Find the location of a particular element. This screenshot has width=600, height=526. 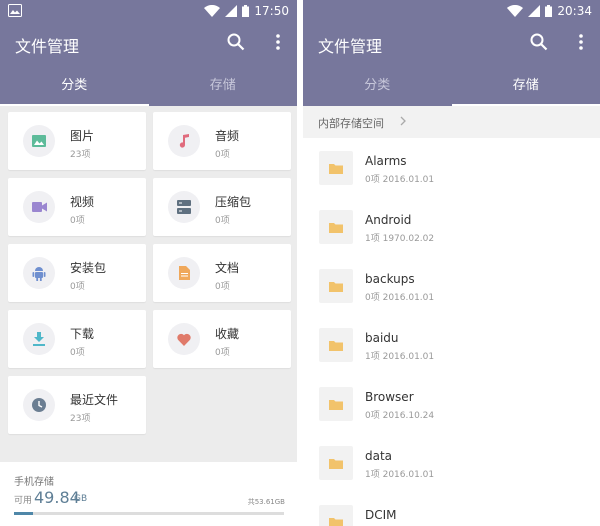

music-note-icon is located at coordinates (184, 141).